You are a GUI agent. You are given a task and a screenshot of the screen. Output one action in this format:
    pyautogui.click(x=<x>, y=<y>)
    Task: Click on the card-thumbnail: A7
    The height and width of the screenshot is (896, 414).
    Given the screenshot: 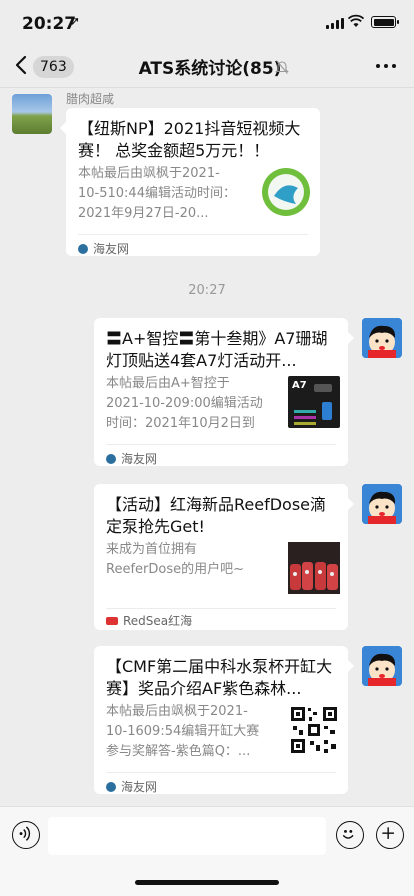 What is the action you would take?
    pyautogui.click(x=314, y=402)
    